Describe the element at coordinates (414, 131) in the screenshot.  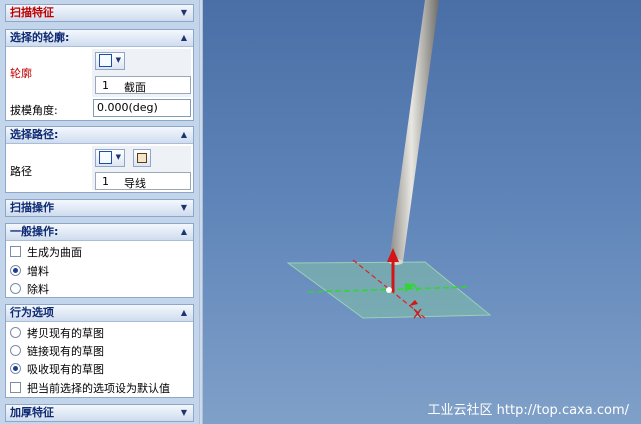
I see `sweep-tube-body` at that location.